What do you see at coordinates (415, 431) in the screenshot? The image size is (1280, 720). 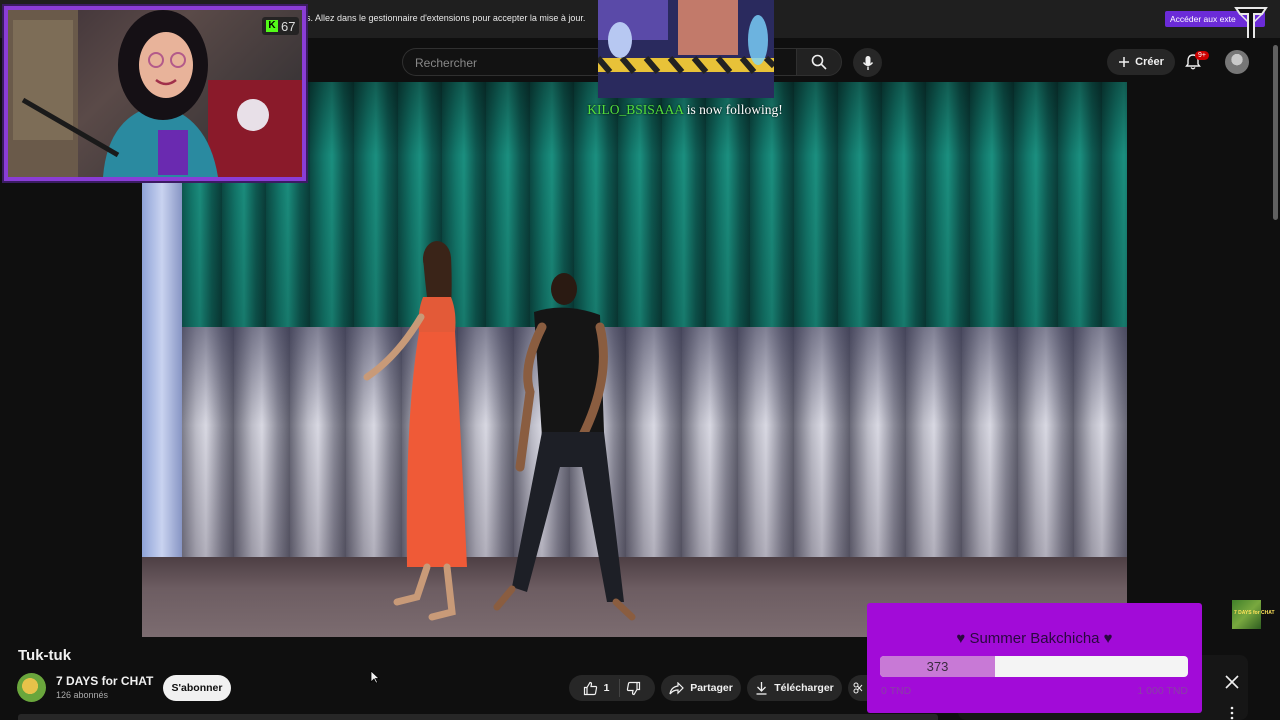 I see `dancer-woman` at bounding box center [415, 431].